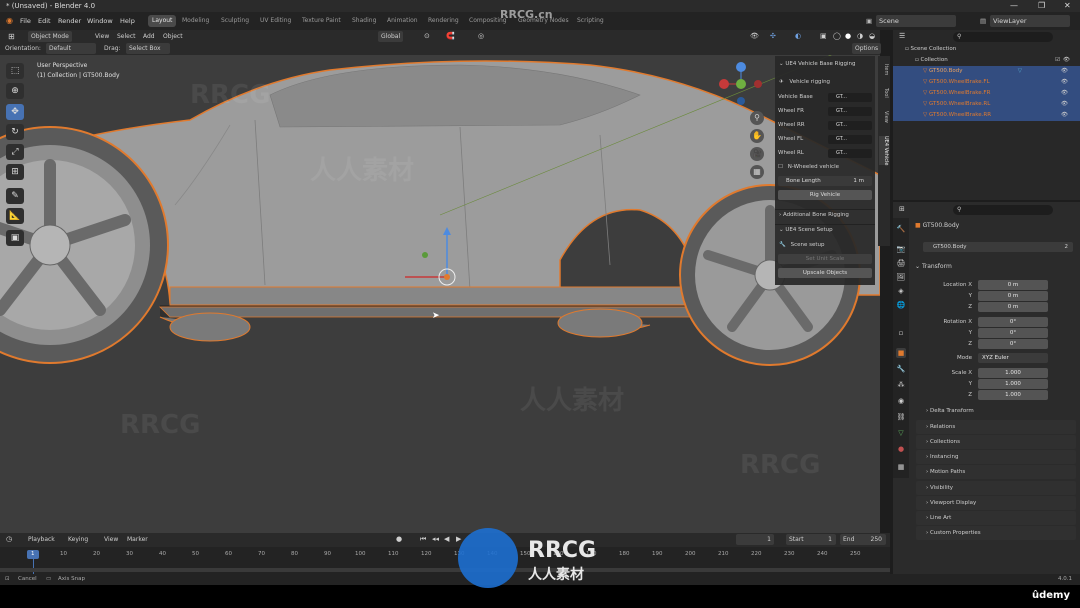  What do you see at coordinates (71, 48) in the screenshot?
I see `orientation-selector: Default` at bounding box center [71, 48].